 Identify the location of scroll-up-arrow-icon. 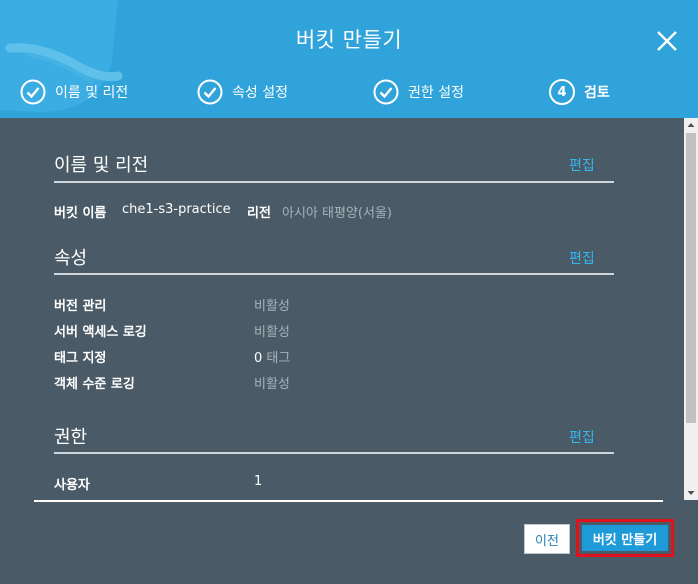
(691, 125).